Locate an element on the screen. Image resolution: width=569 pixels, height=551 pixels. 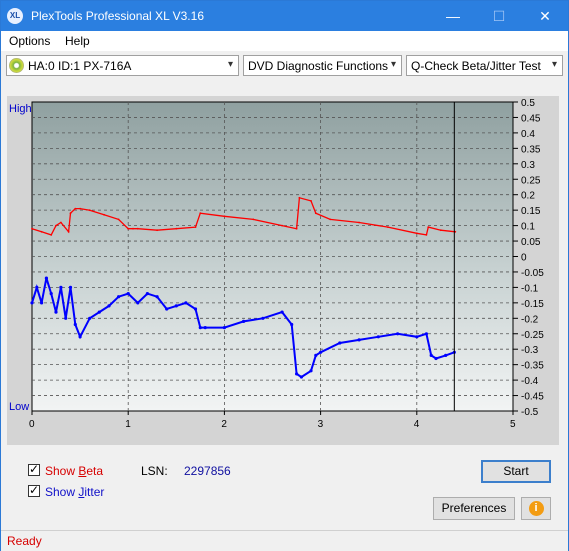
menu-options: Options is located at coordinates (29, 41).